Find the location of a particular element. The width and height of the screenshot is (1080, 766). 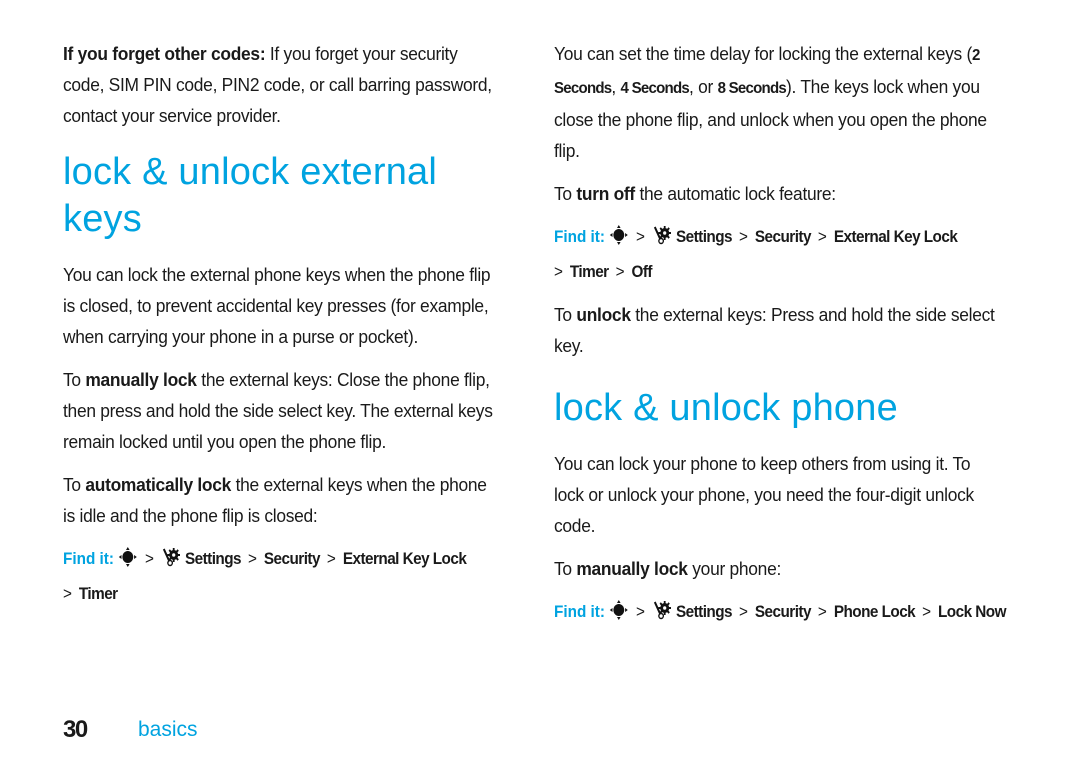

option-8-seconds: 8 Seconds is located at coordinates (752, 88).